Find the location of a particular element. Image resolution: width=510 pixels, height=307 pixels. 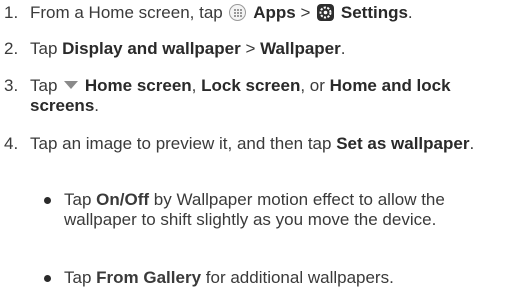

apps-grid-icon is located at coordinates (238, 12).